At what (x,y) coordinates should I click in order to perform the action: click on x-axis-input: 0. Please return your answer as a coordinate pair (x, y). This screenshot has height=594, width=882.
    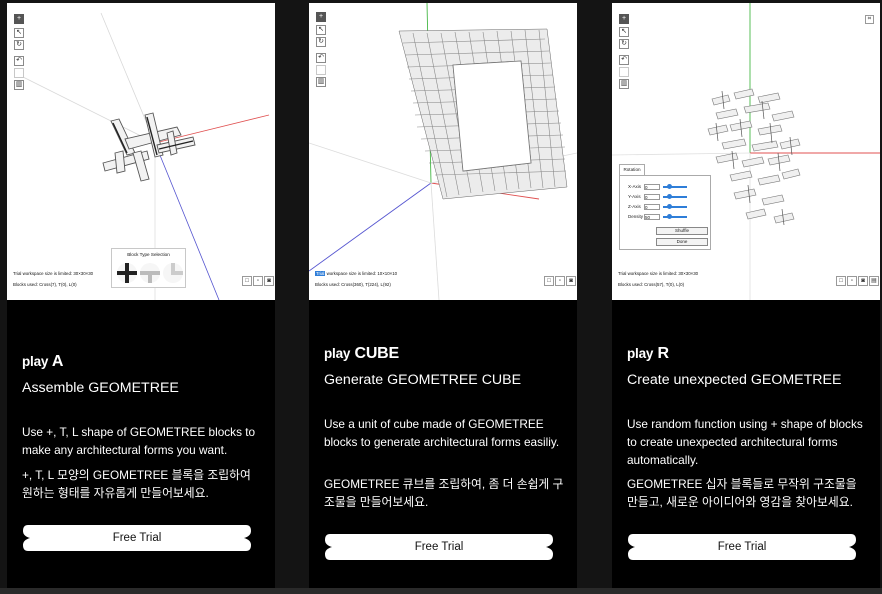
    Looking at the image, I should click on (652, 187).